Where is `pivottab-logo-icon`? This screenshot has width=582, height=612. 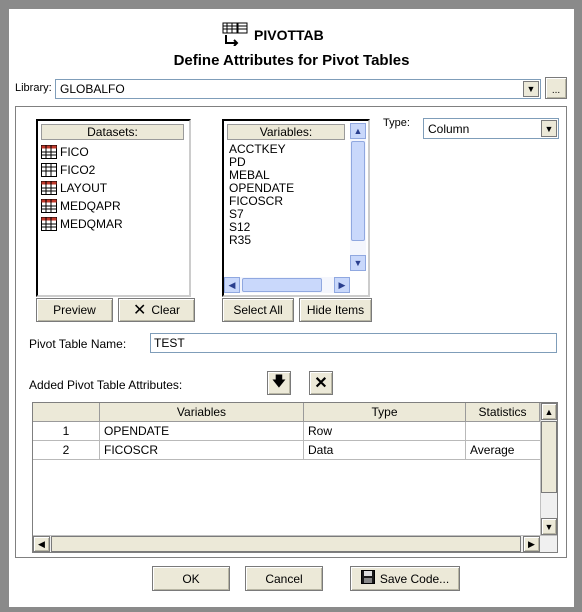 pivottab-logo-icon is located at coordinates (235, 34).